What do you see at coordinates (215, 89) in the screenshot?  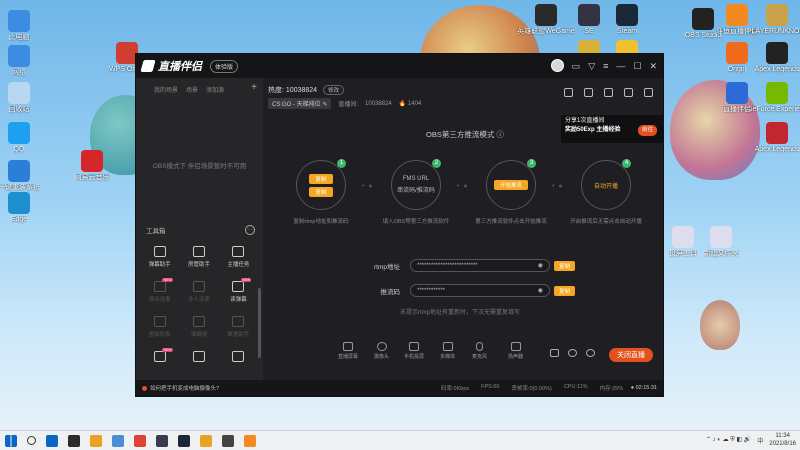 I see `tab-add-source: 添加源` at bounding box center [215, 89].